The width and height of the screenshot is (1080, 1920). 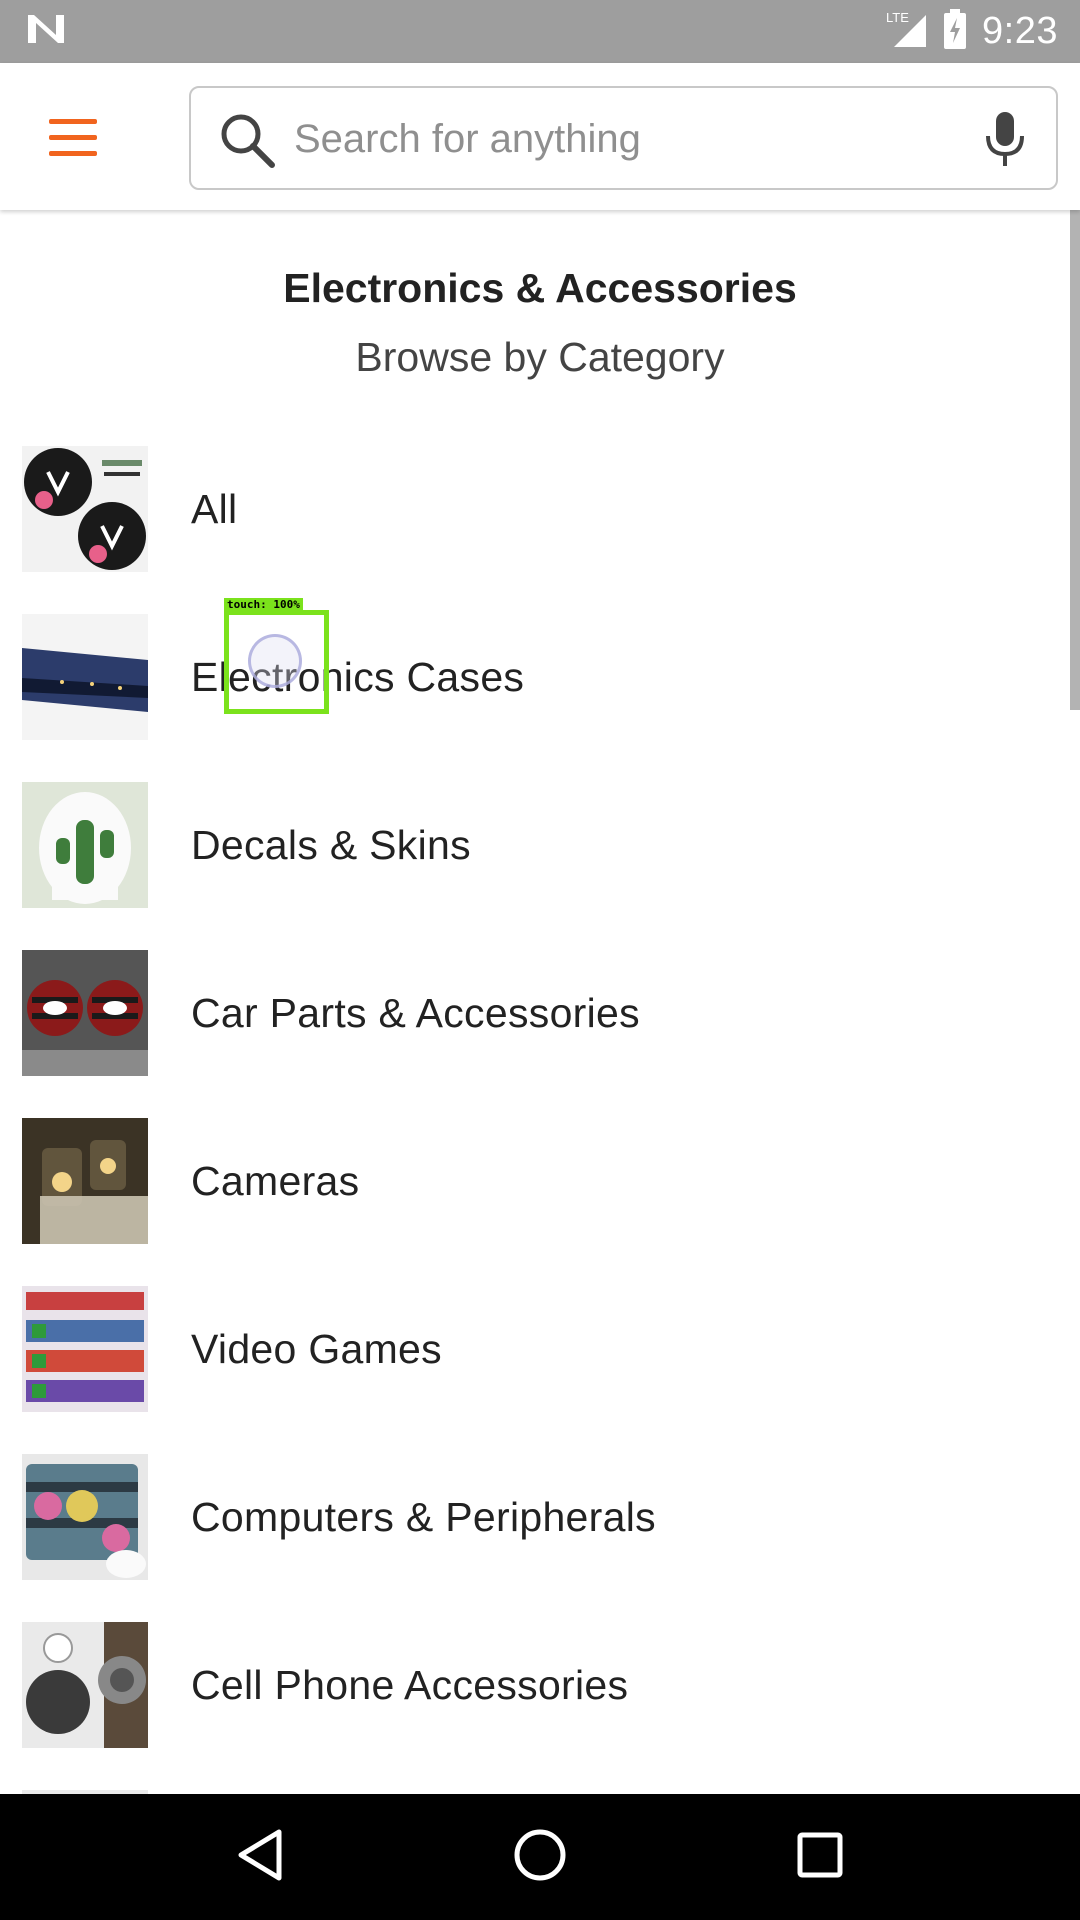 I want to click on category-label: Decals & Skins, so click(x=331, y=844).